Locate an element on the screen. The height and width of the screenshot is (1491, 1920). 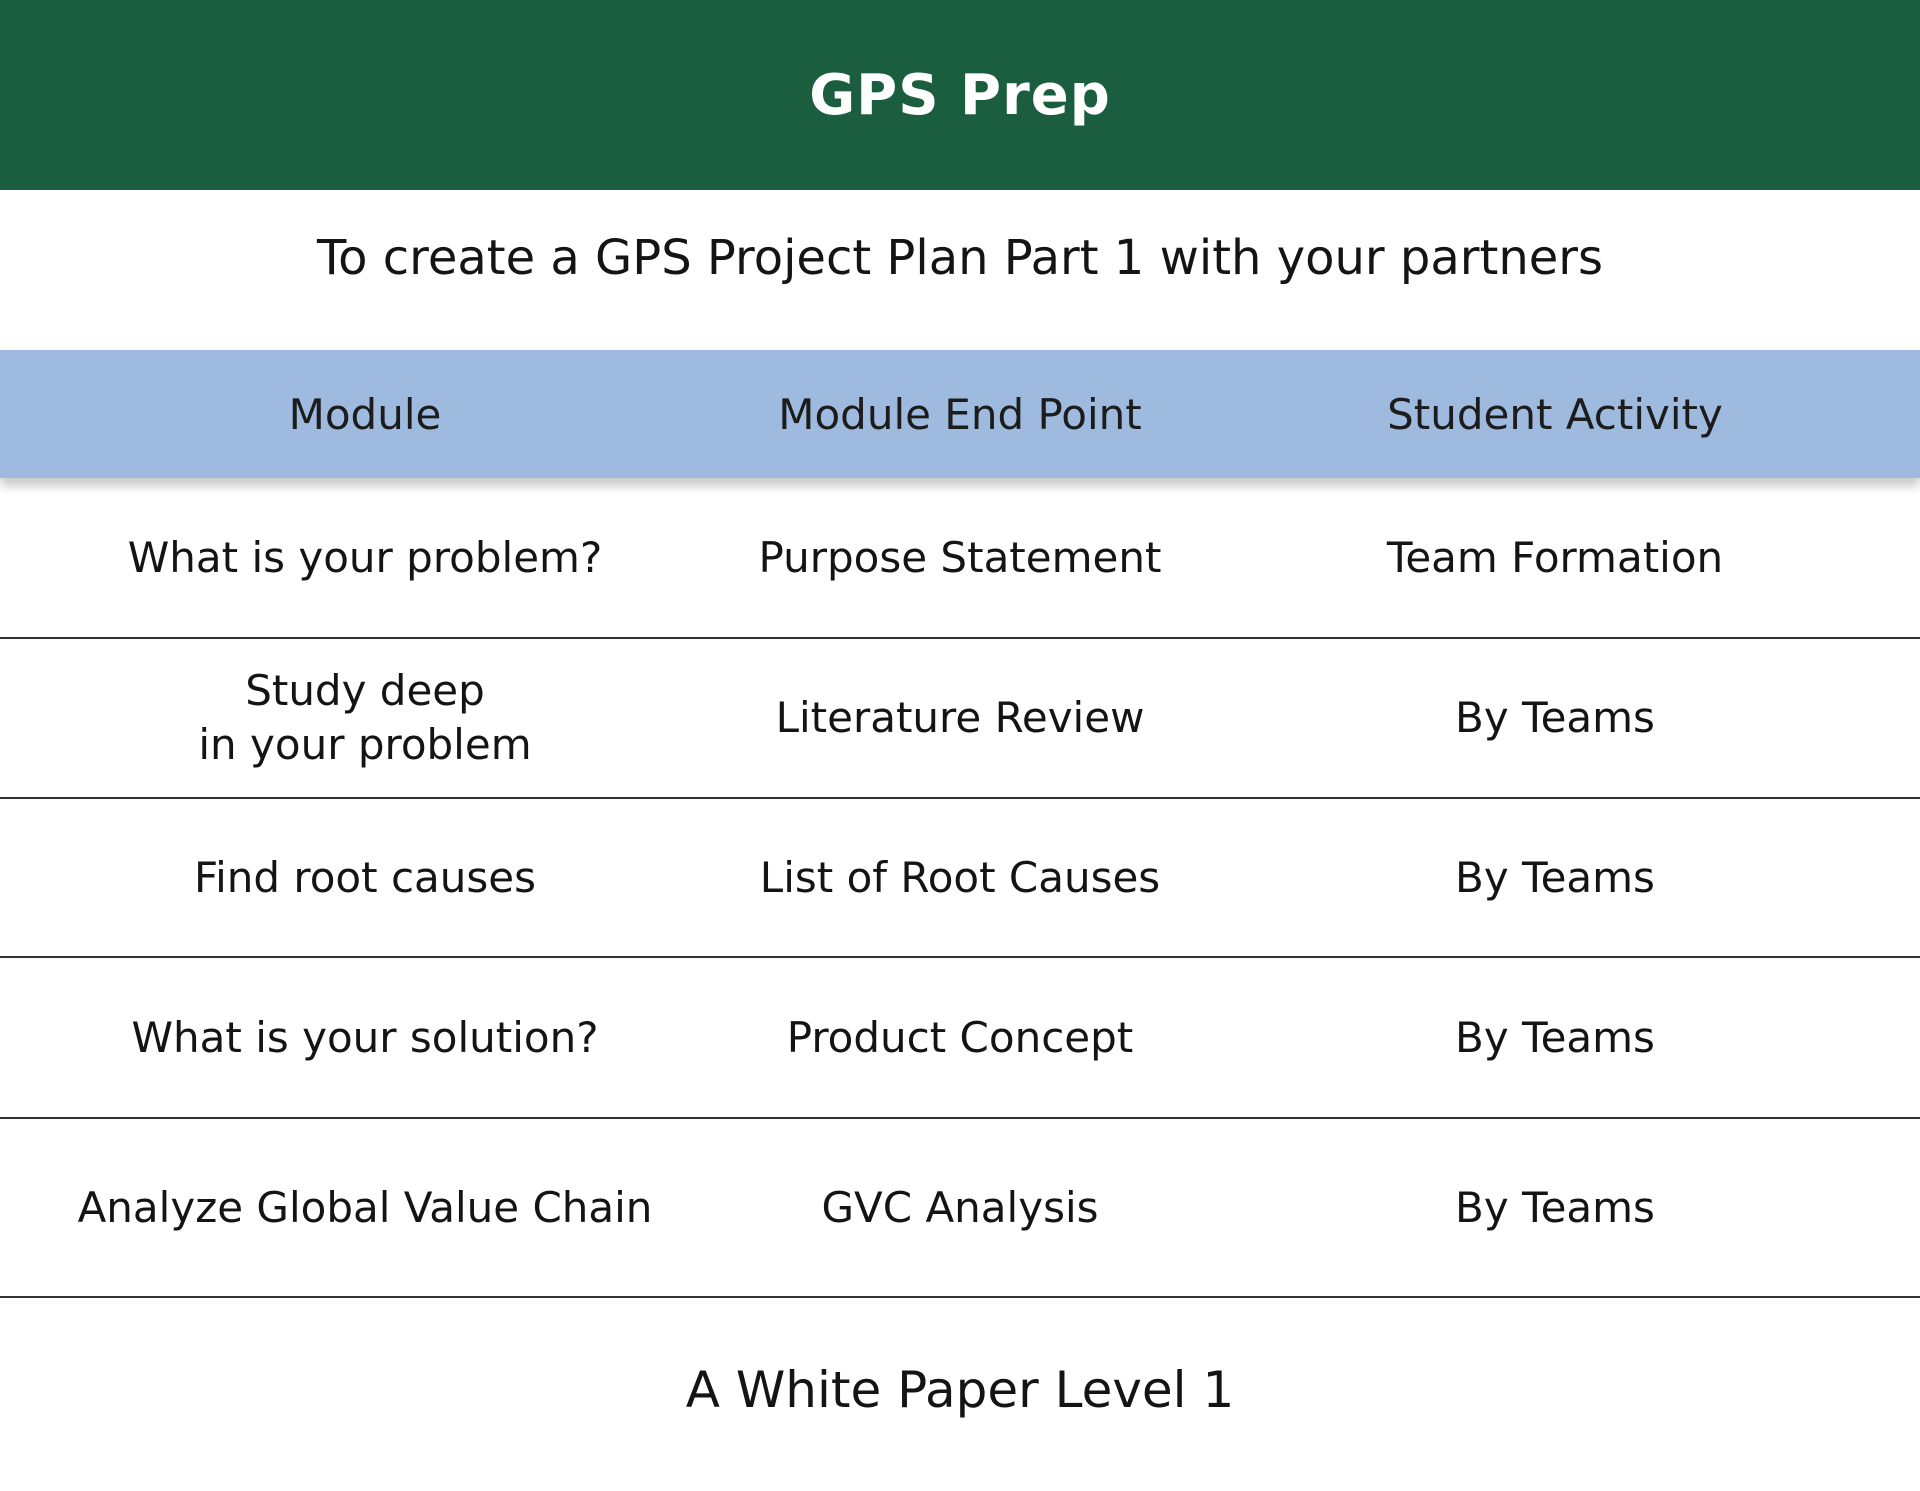
cell-end-point: Purpose Statement is located at coordinates (960, 557).